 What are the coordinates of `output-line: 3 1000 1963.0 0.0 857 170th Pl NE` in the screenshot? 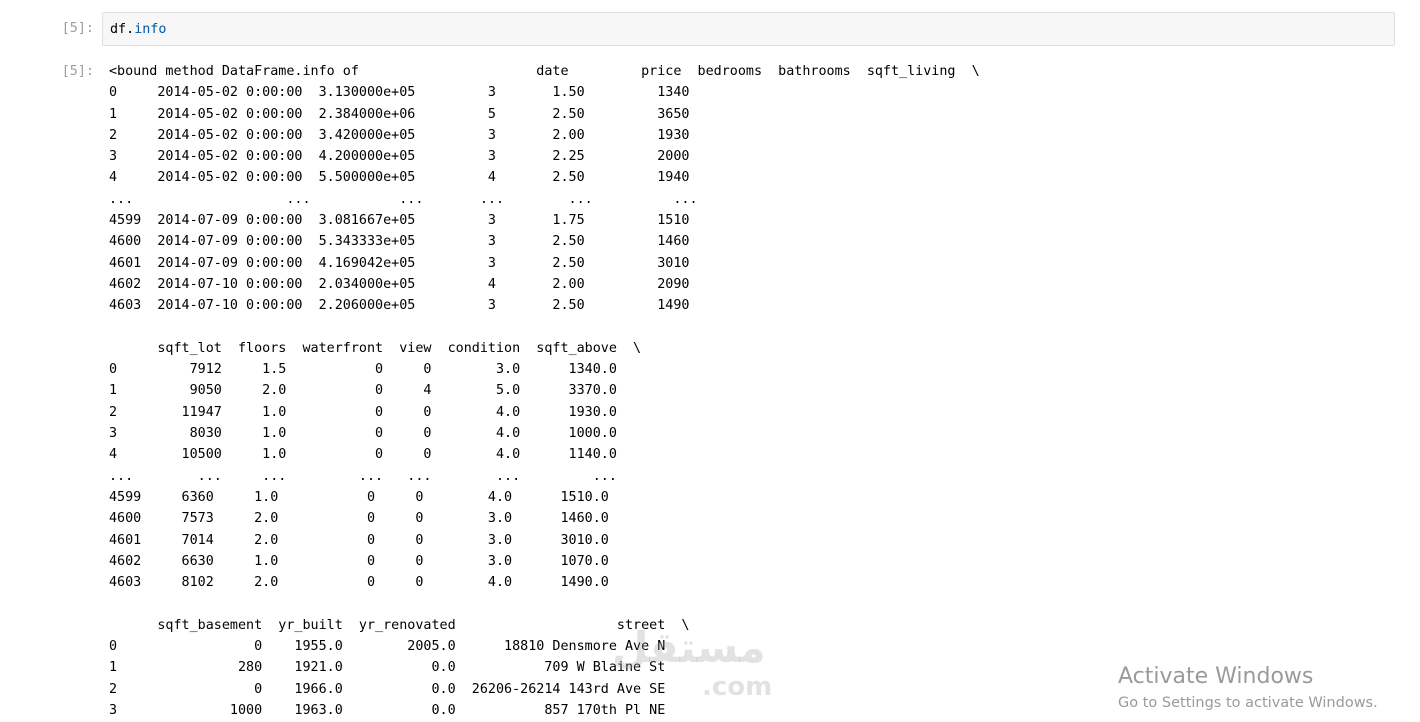 It's located at (387, 710).